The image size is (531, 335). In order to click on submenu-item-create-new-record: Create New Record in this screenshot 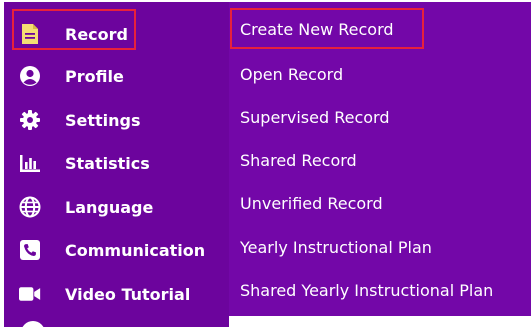, I will do `click(380, 29)`.